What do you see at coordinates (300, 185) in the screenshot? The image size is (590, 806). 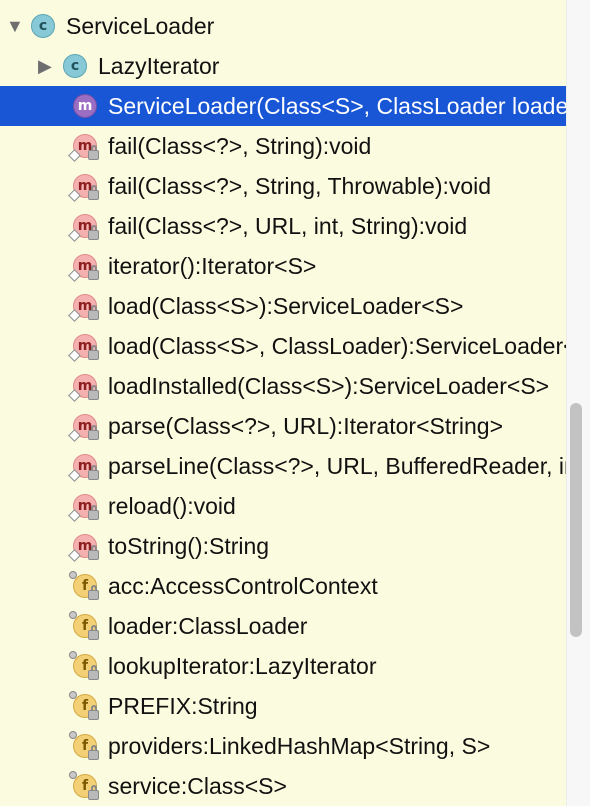 I see `tree-item-label: fail(Class<?>, String, Throwable):void` at bounding box center [300, 185].